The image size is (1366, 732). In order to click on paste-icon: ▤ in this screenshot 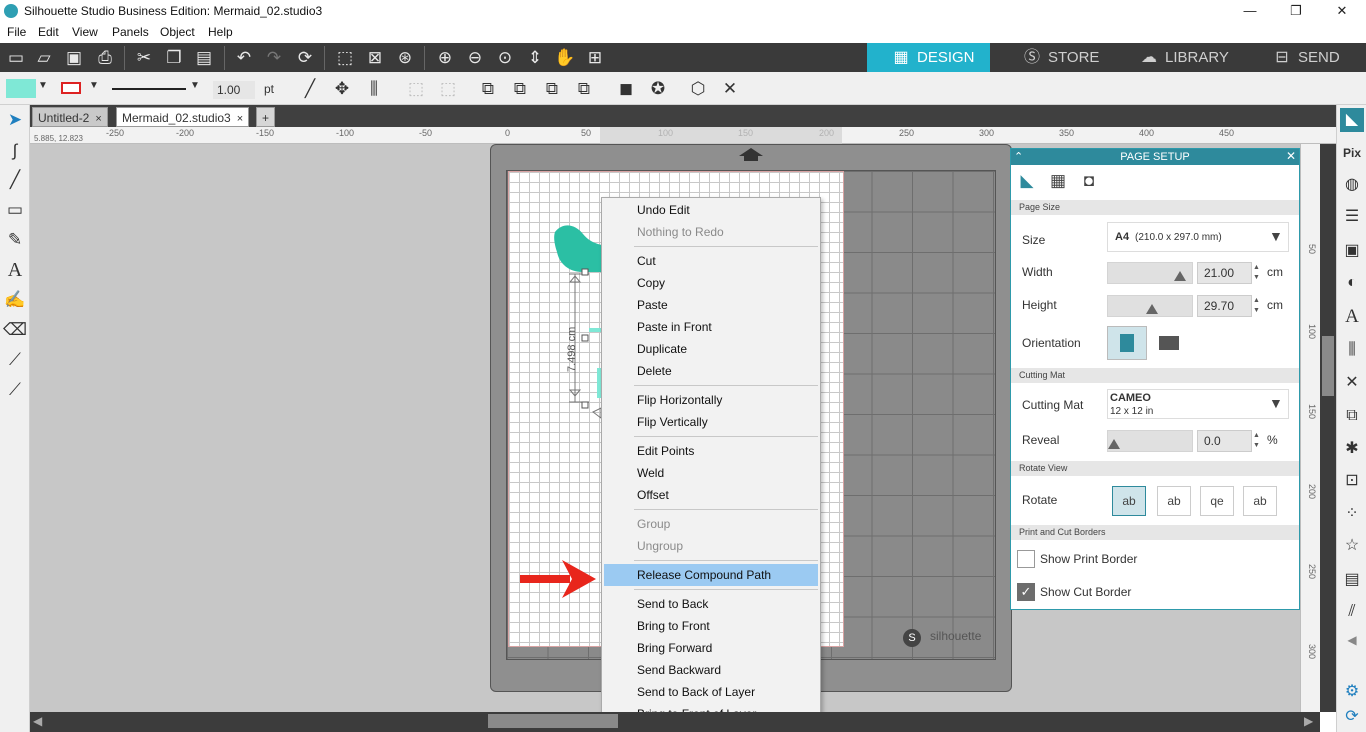, I will do `click(204, 58)`.